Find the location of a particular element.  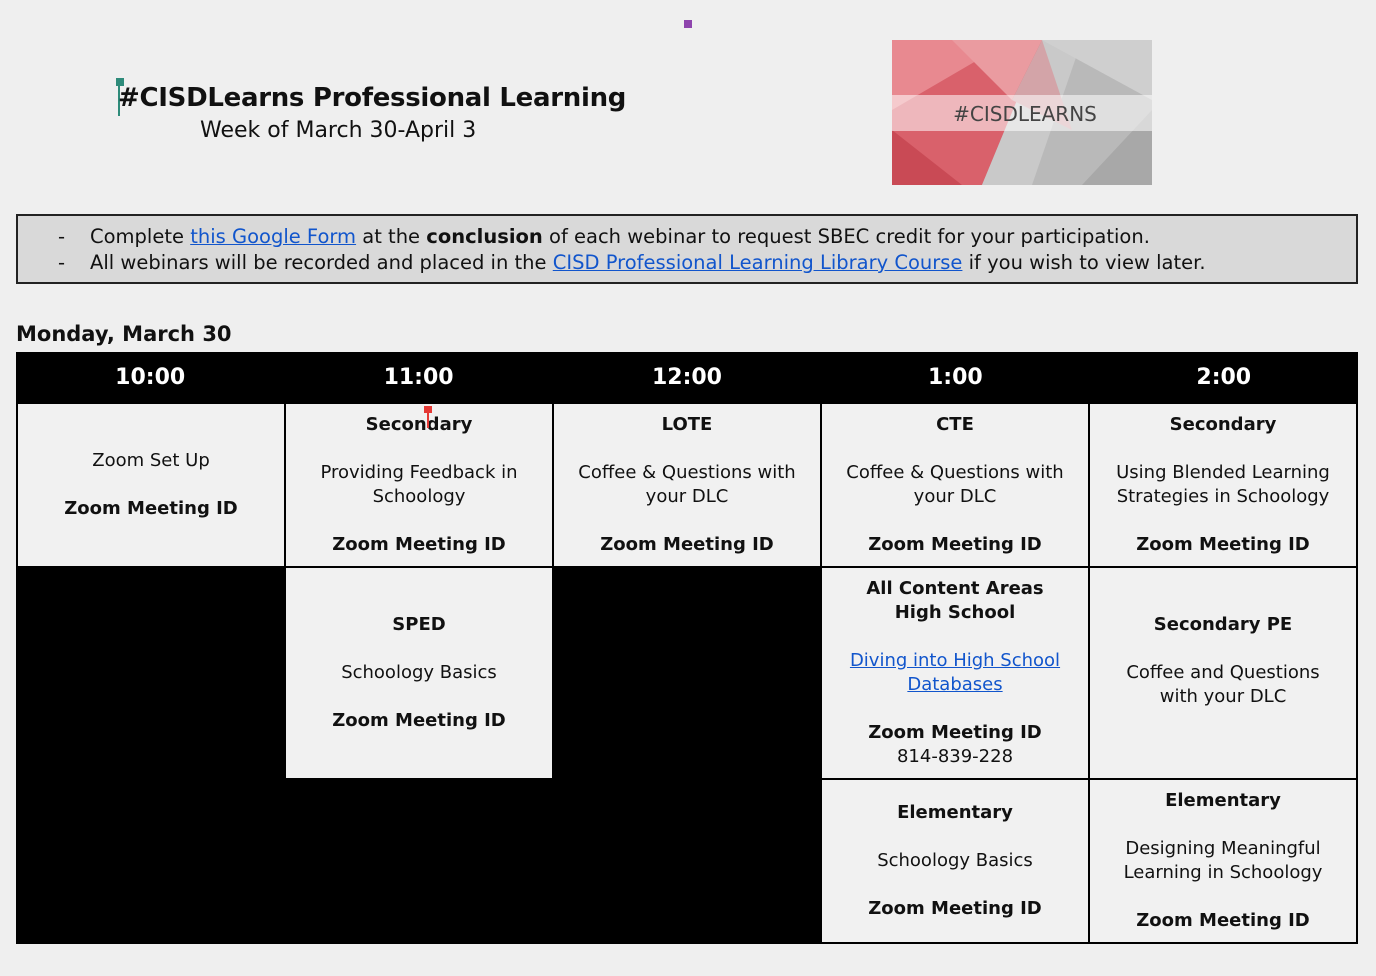

time-header-12: 12:00 is located at coordinates (686, 377).